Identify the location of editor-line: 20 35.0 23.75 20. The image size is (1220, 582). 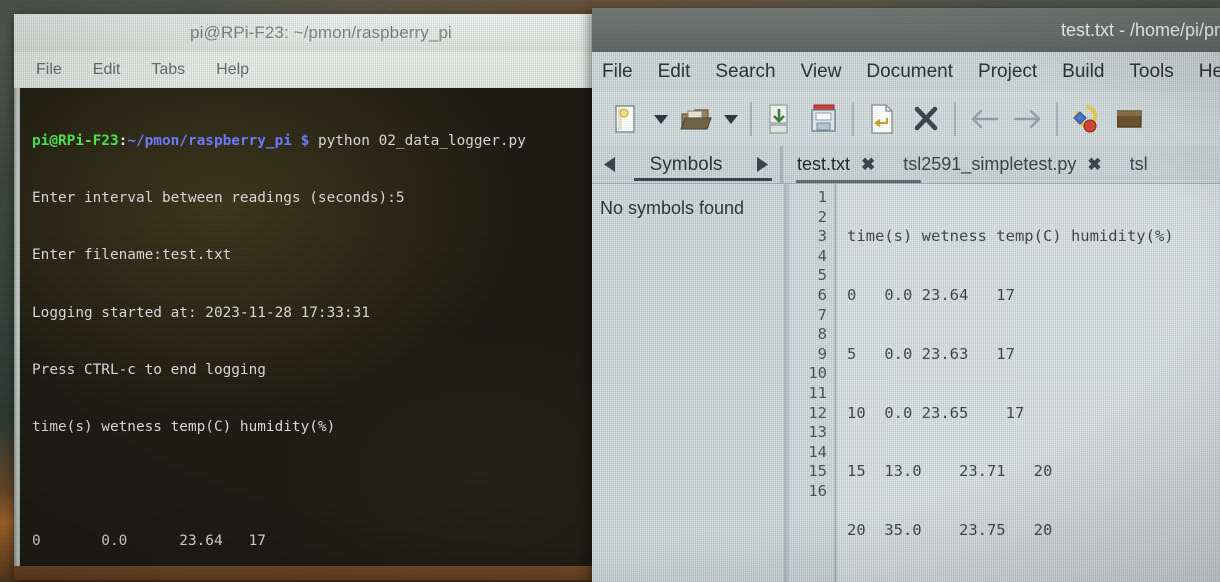
(950, 530).